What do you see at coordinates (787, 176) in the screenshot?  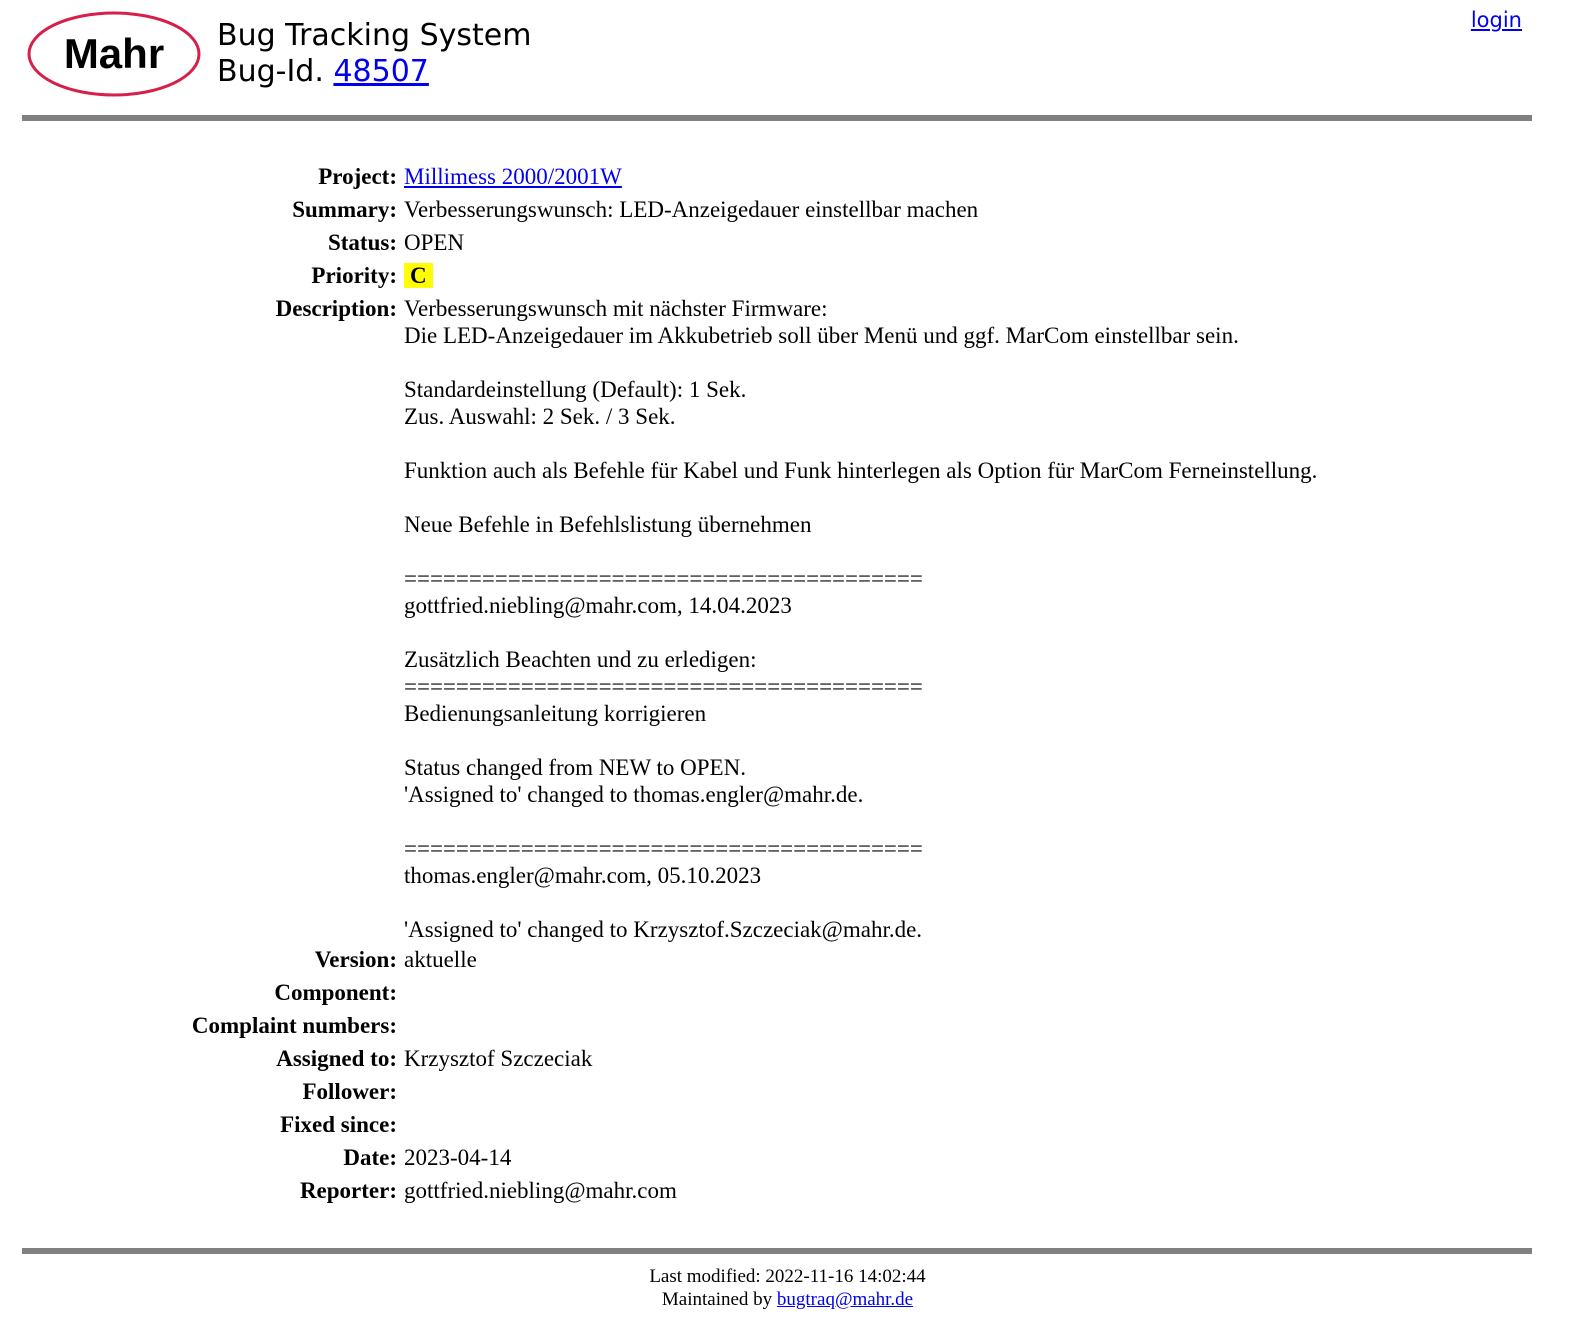 I see `field-project: Project: Millimess 2000/2001W` at bounding box center [787, 176].